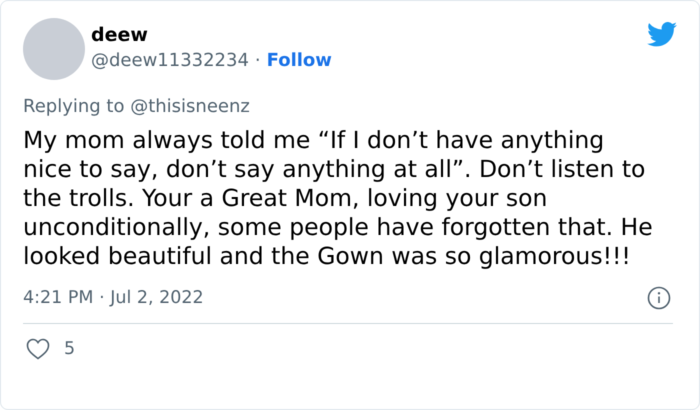  What do you see at coordinates (659, 298) in the screenshot?
I see `info-icon` at bounding box center [659, 298].